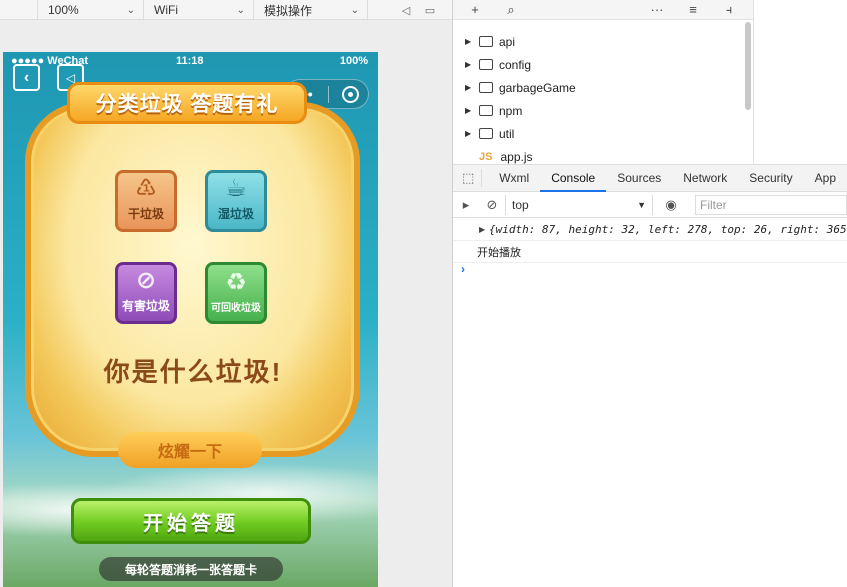 This screenshot has height=587, width=847. What do you see at coordinates (753, 82) in the screenshot?
I see `tree-divider` at bounding box center [753, 82].